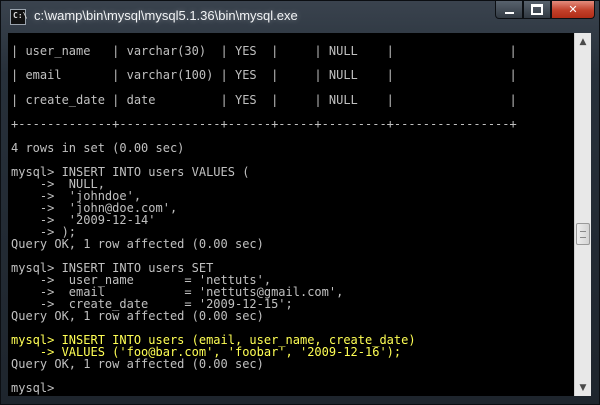  I want to click on scrollbar-thumb, so click(583, 234).